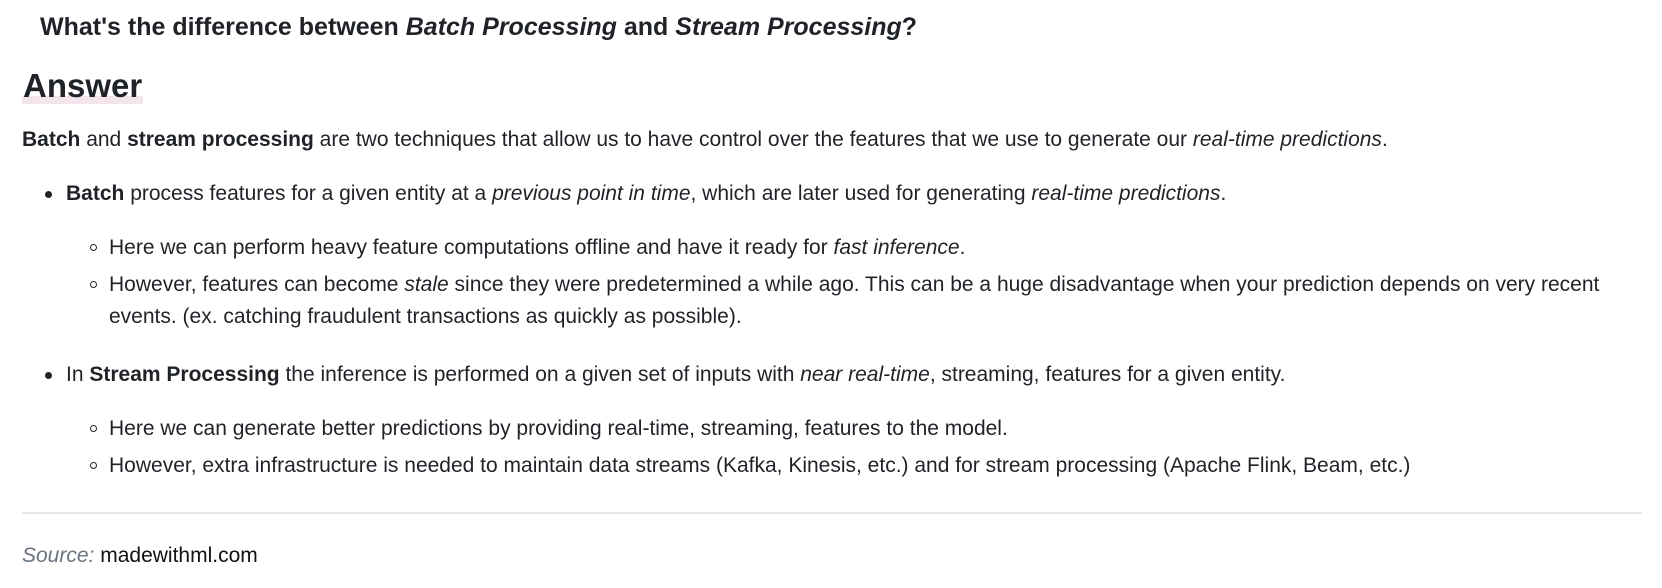  I want to click on source-label: Source:, so click(58, 555).